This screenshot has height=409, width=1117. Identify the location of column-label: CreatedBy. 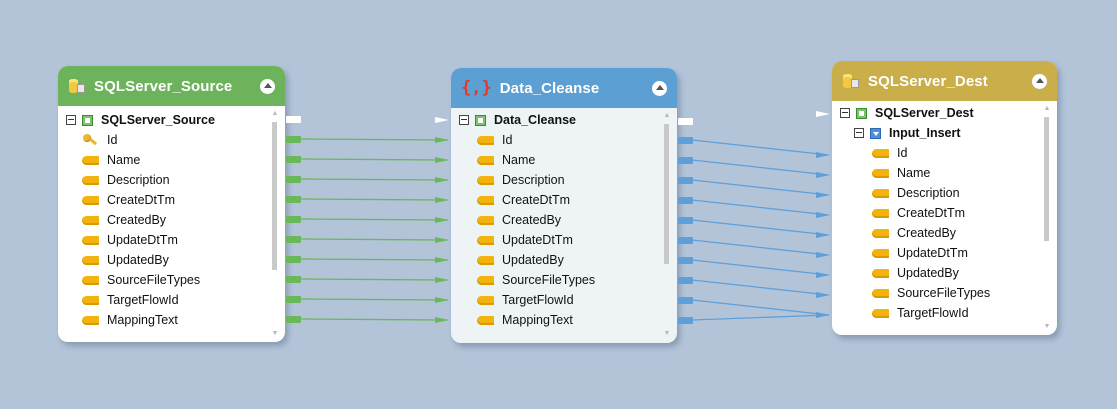
(137, 220).